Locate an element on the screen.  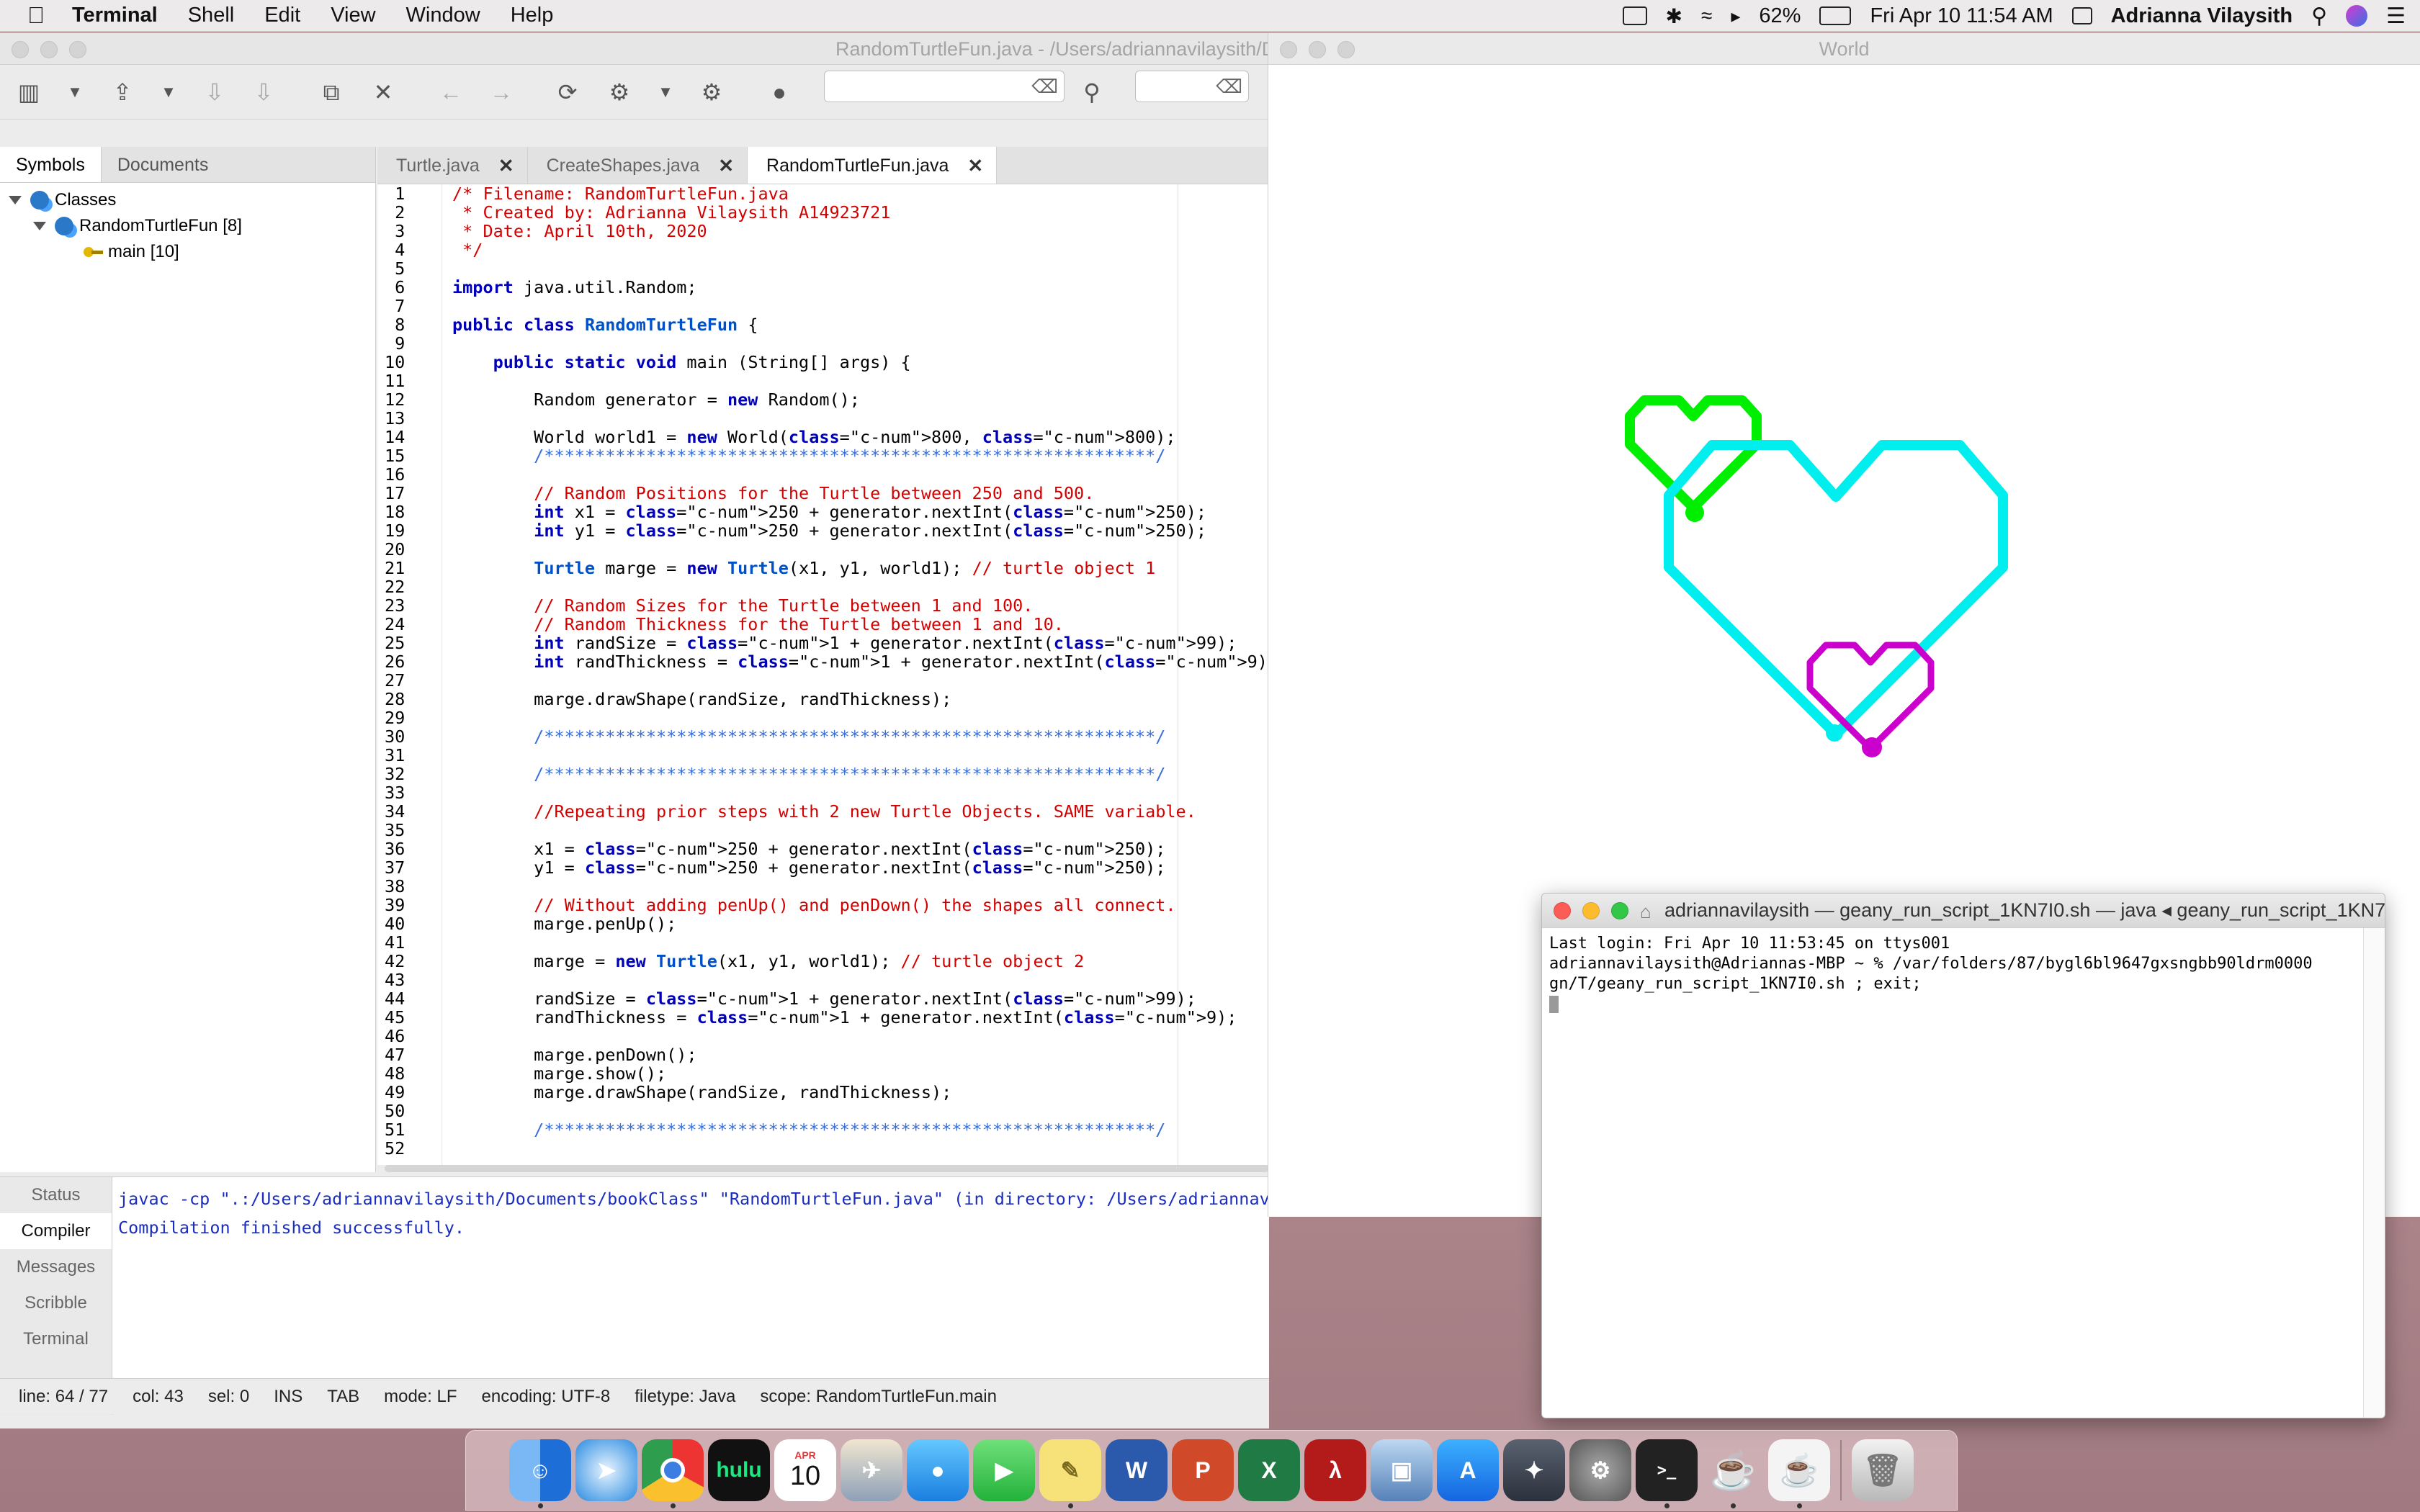
volume-icon: ▸ is located at coordinates (1735, 16).